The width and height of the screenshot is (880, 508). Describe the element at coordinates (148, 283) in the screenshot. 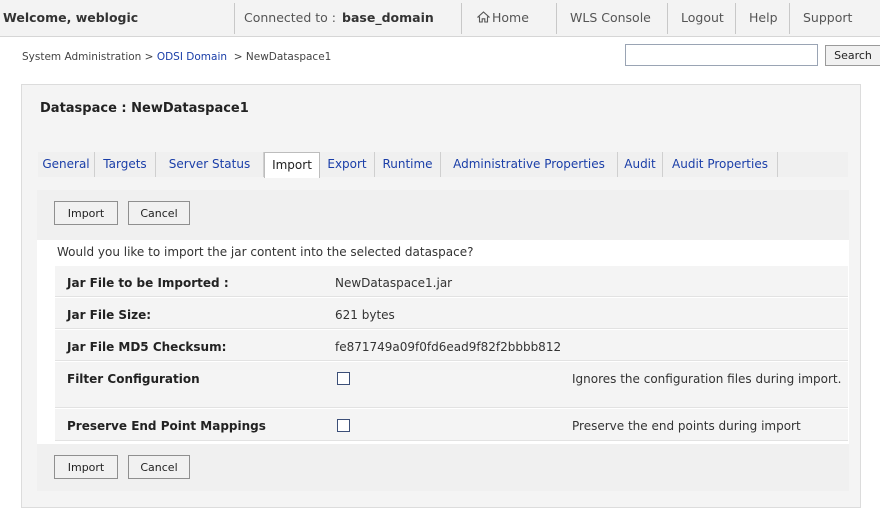

I see `jar-file-label: Jar File to be Imported :` at that location.